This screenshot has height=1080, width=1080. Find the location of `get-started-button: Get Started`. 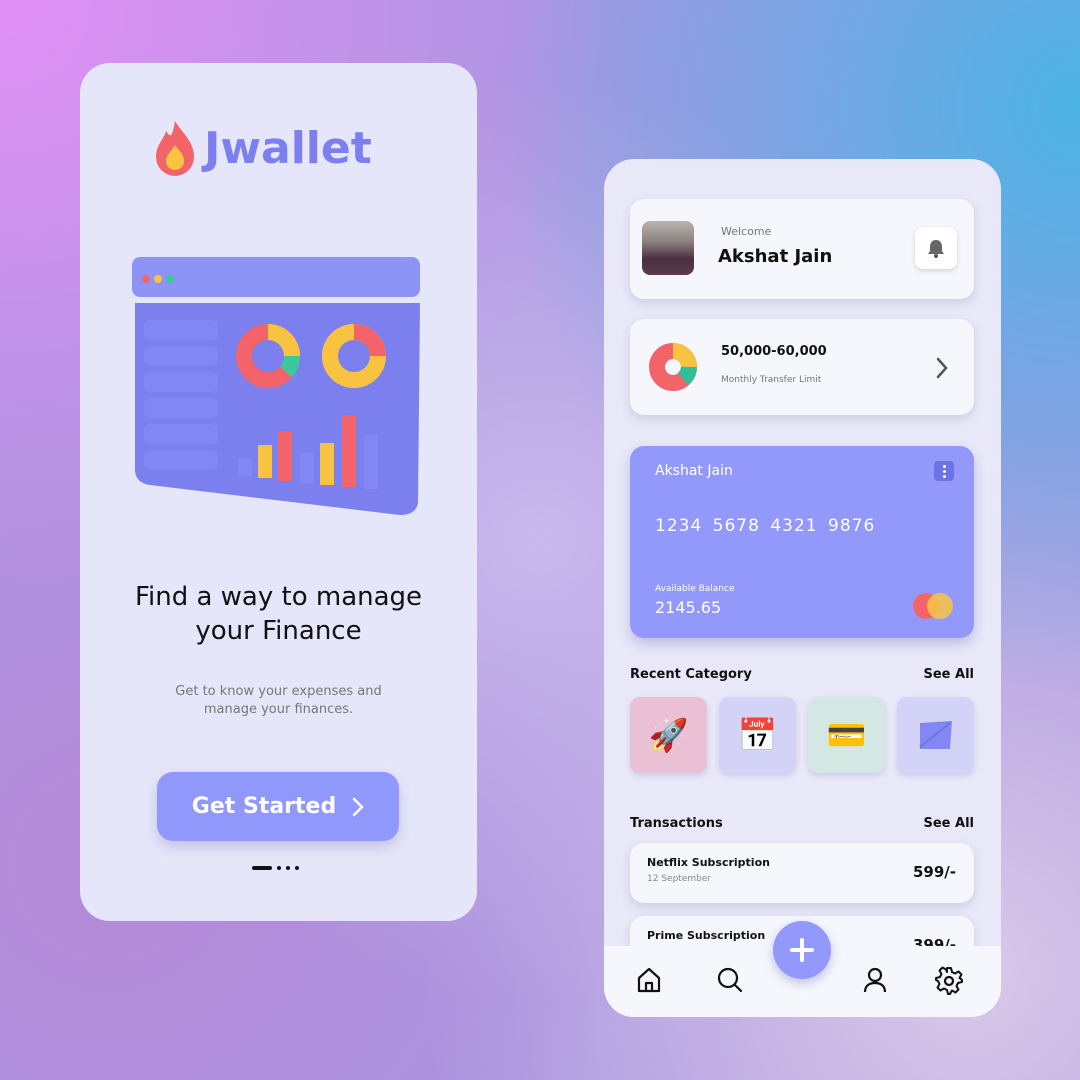

get-started-button: Get Started is located at coordinates (278, 806).